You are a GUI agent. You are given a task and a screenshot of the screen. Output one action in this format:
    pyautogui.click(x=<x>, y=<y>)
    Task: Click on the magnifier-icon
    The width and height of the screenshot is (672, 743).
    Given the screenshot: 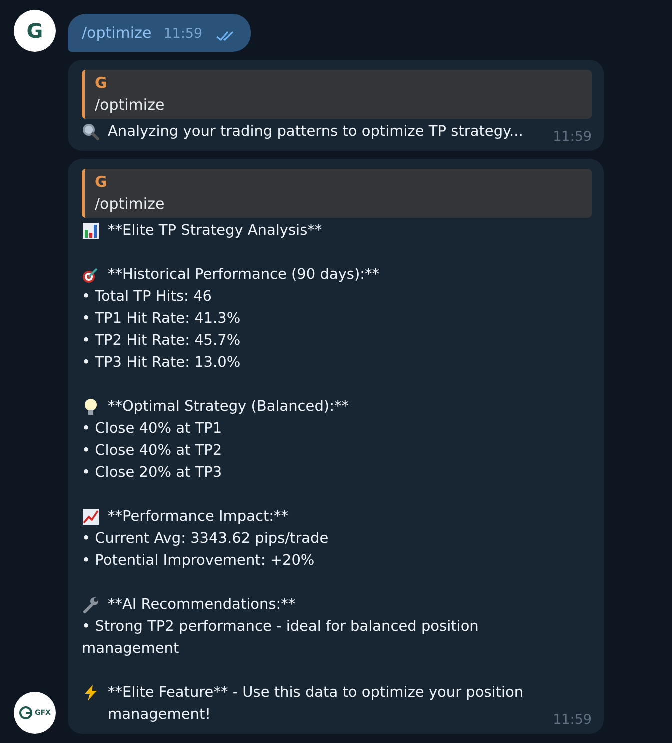 What is the action you would take?
    pyautogui.click(x=91, y=132)
    